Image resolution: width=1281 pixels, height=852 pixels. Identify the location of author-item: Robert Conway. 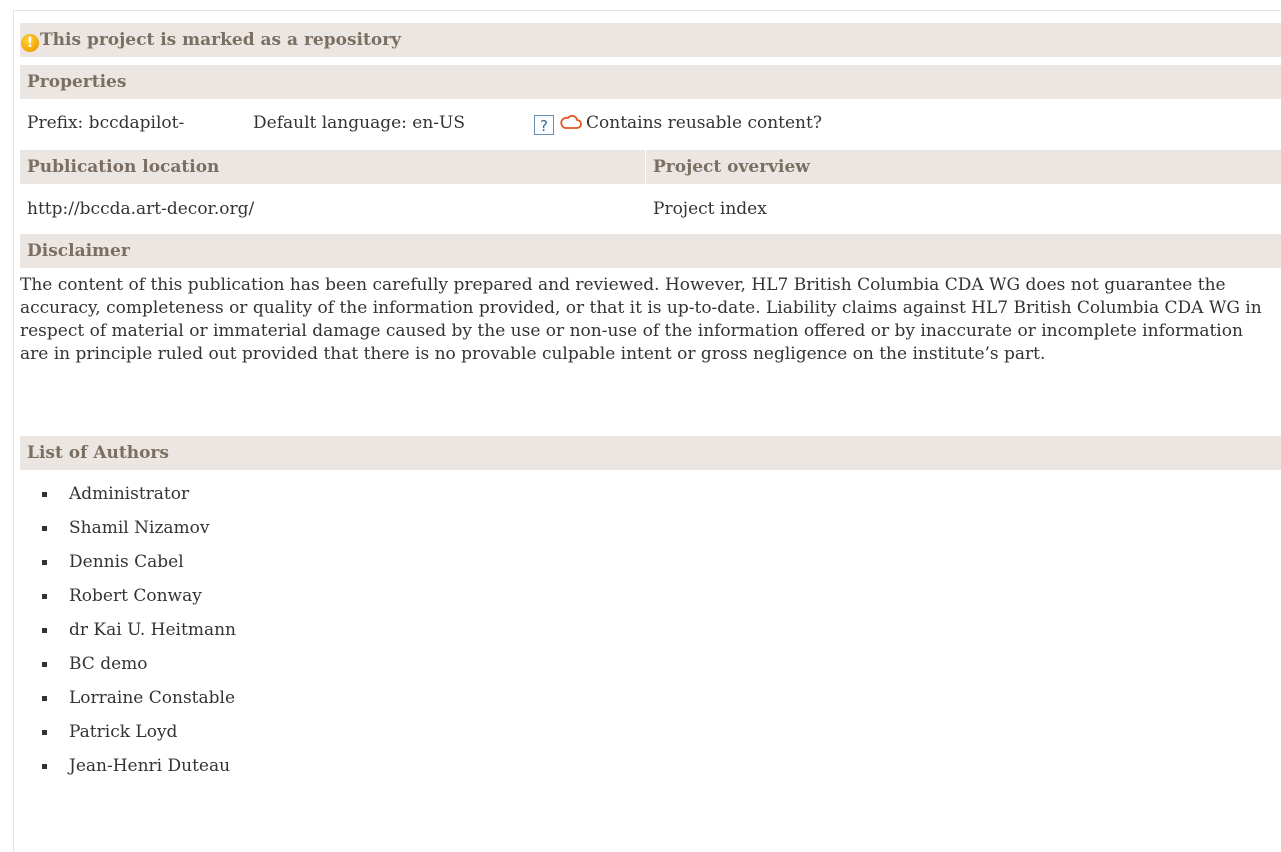
(128, 596).